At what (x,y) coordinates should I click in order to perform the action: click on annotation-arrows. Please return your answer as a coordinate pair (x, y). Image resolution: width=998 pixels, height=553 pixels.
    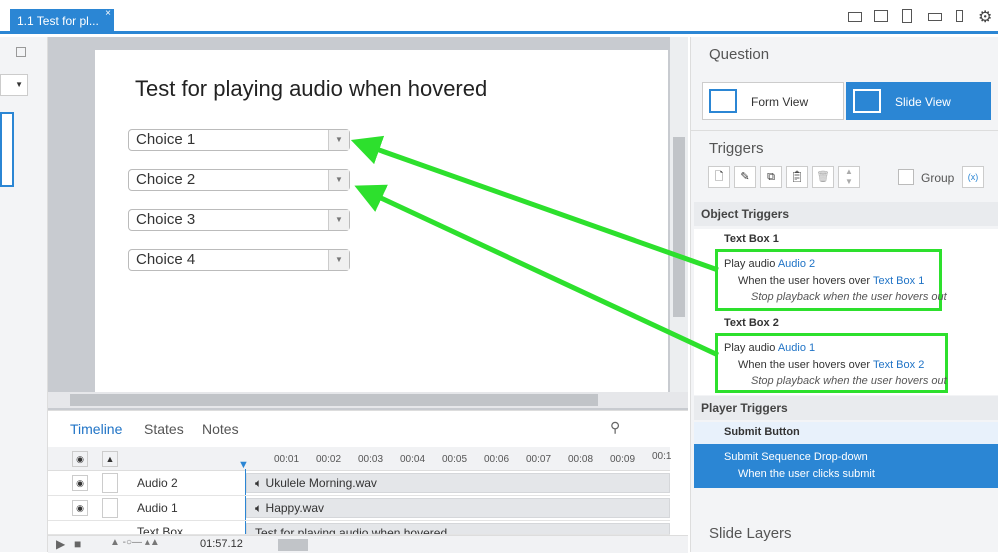
    Looking at the image, I should click on (535, 246).